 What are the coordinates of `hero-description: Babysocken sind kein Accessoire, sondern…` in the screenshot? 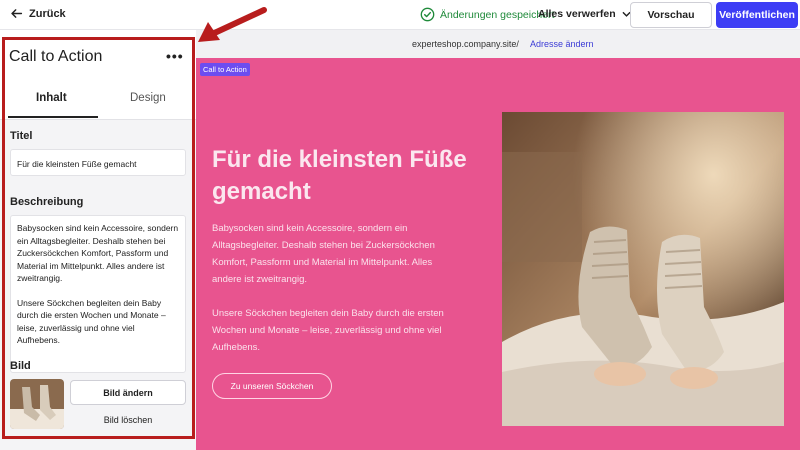 It's located at (328, 288).